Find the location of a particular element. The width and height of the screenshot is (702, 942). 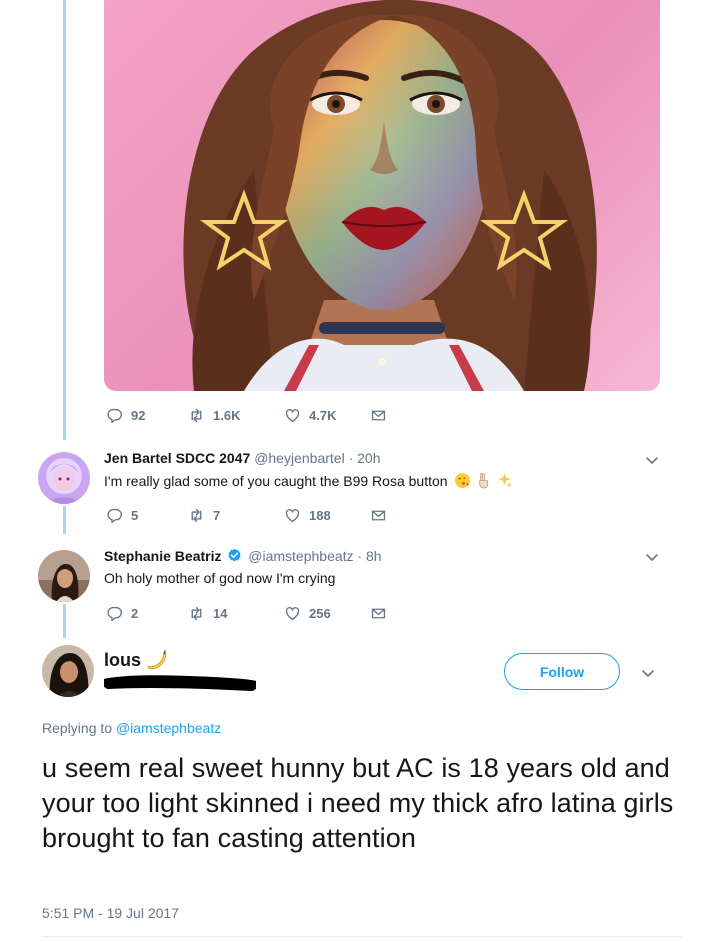

face-blowing-kiss-icon is located at coordinates (462, 480).